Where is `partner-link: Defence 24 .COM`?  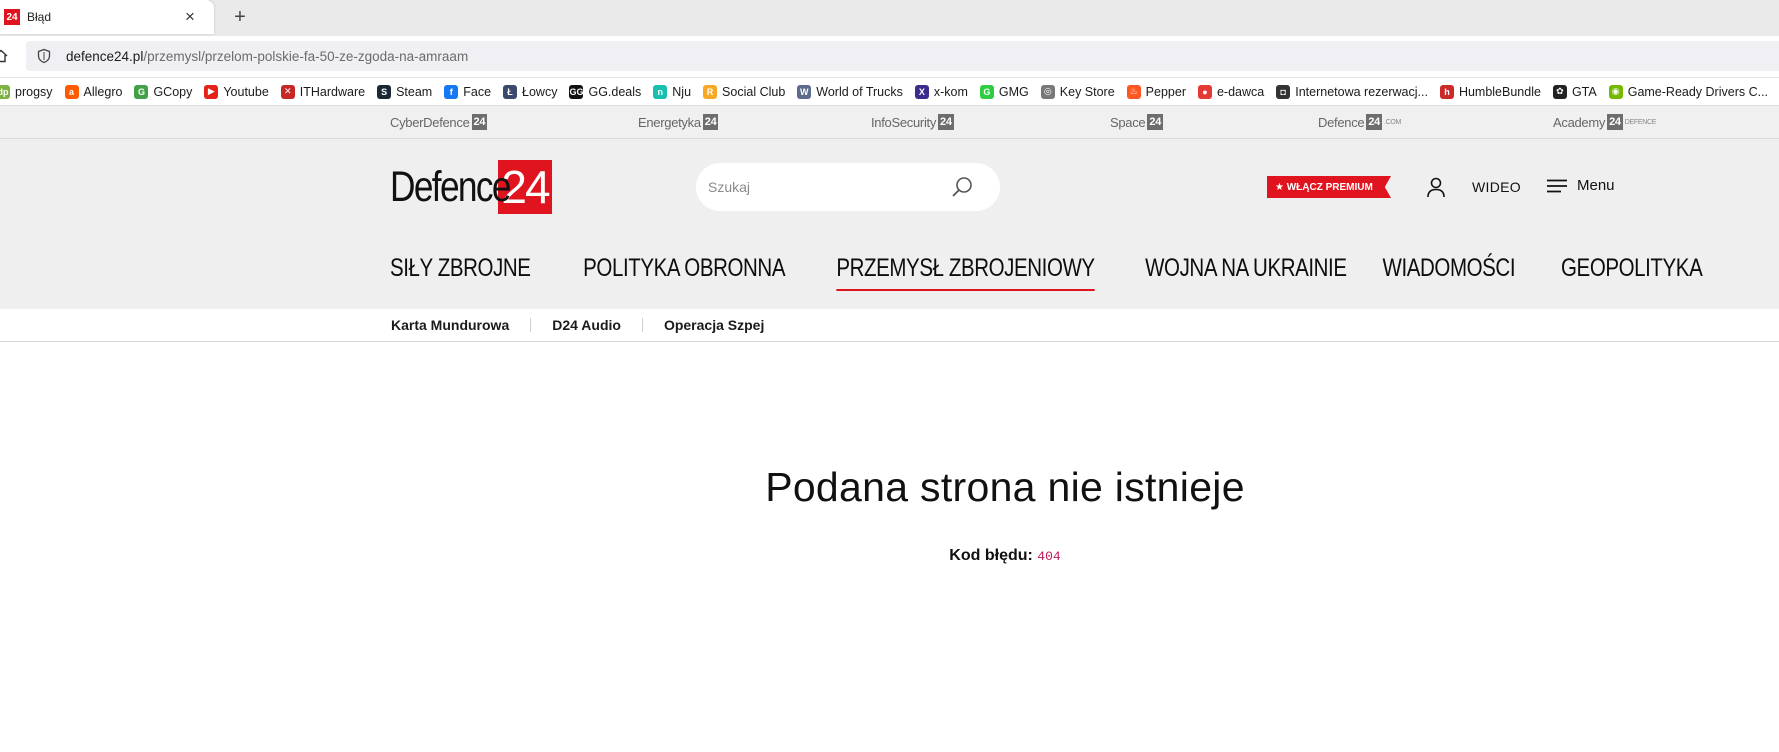 partner-link: Defence 24 .COM is located at coordinates (1359, 122).